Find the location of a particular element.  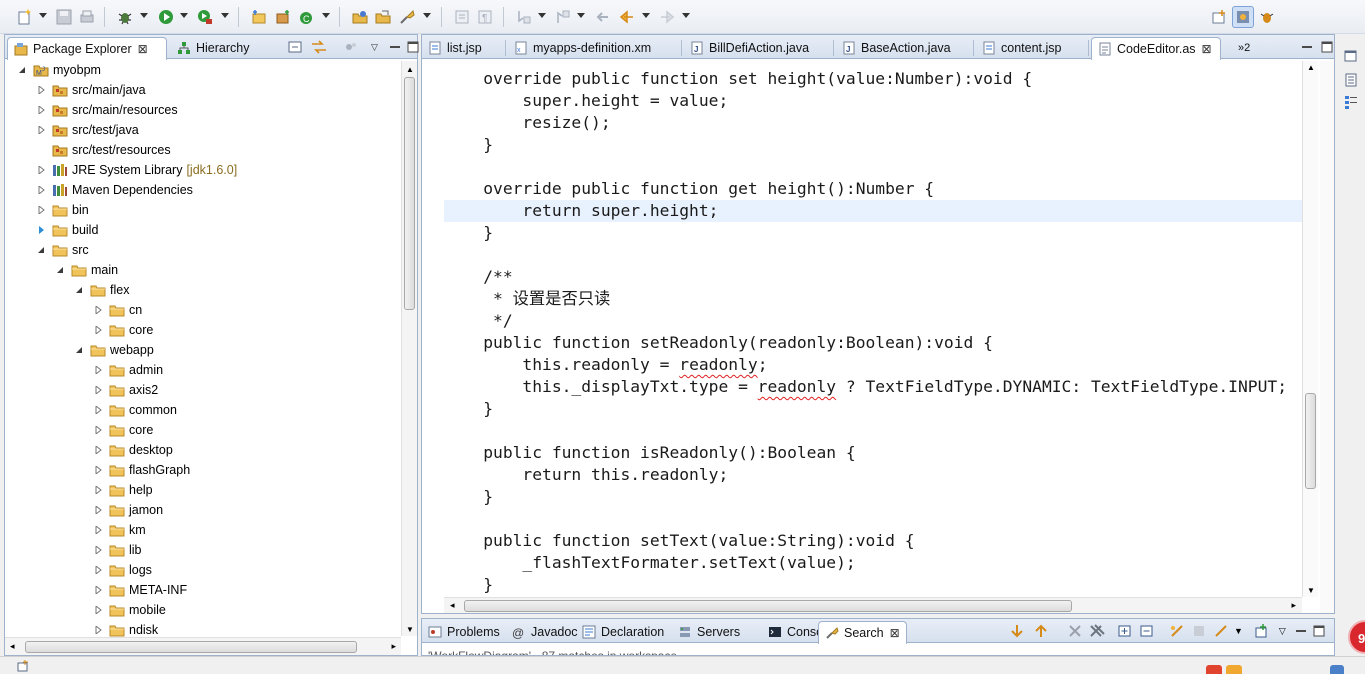

code-line: resize(); is located at coordinates (873, 123).